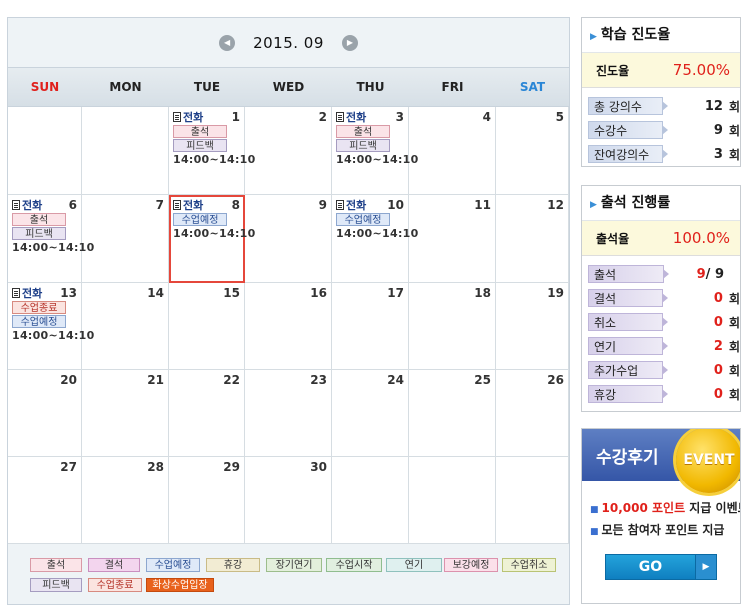 Image resolution: width=741 pixels, height=607 pixels. Describe the element at coordinates (718, 130) in the screenshot. I see `stat-number: 9` at that location.